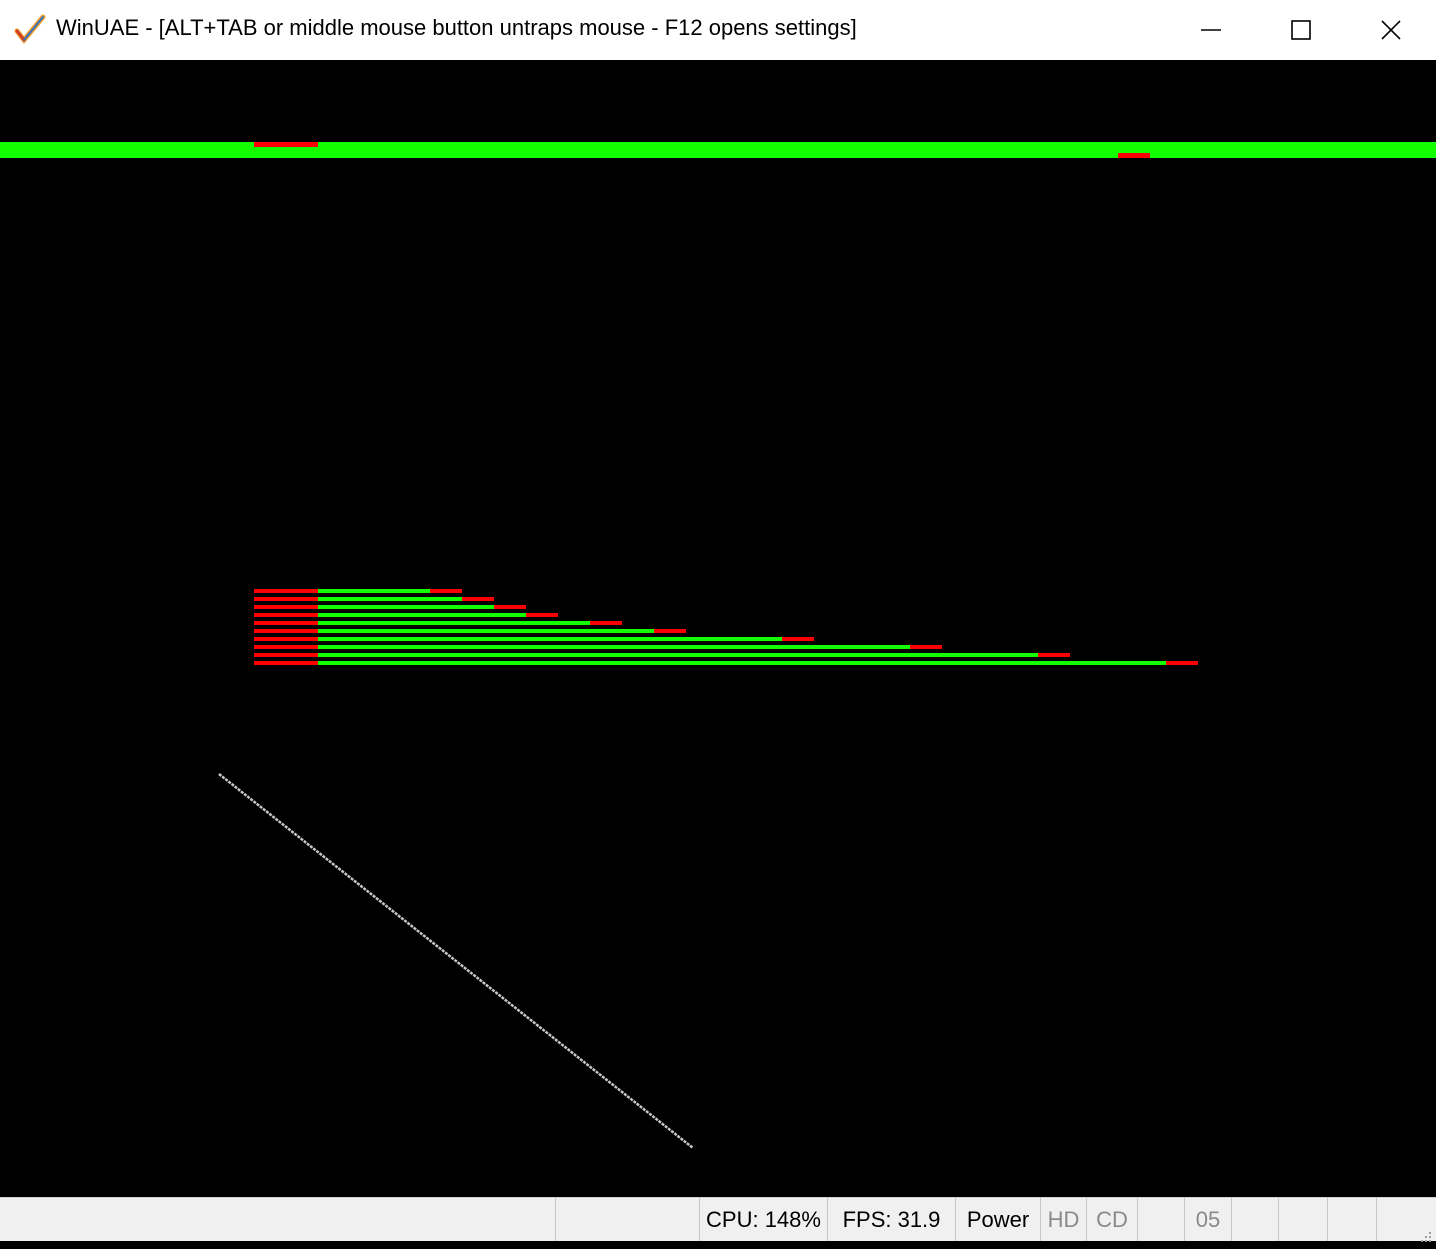 This screenshot has height=1249, width=1436. I want to click on raster-bar-1-green, so click(374, 591).